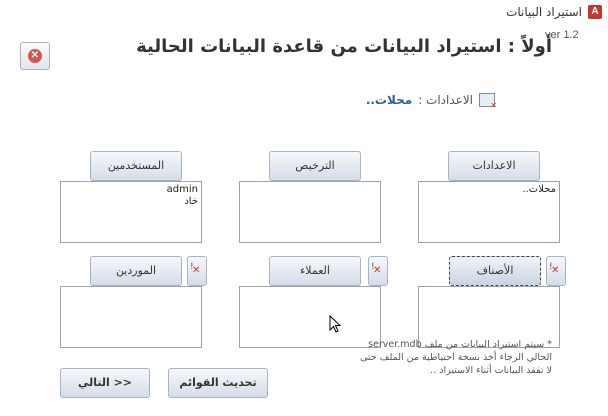  I want to click on list-item: admin, so click(131, 190).